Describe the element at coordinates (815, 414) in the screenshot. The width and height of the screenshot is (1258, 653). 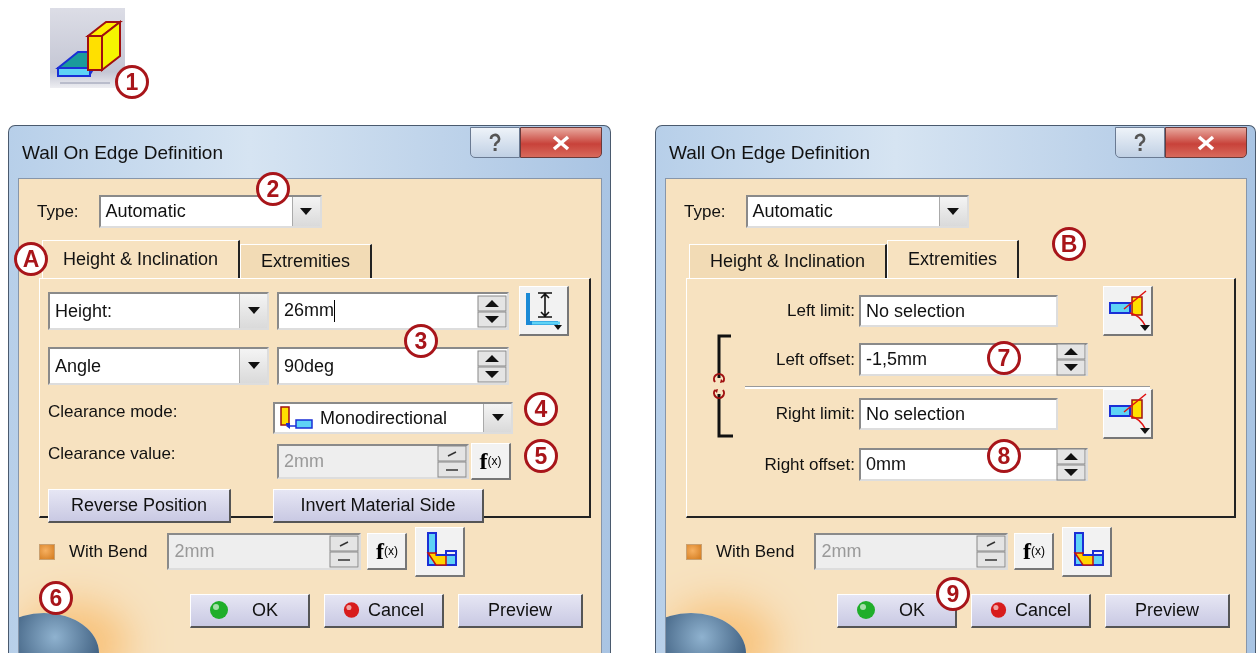
I see `field-label: Right limit:` at that location.